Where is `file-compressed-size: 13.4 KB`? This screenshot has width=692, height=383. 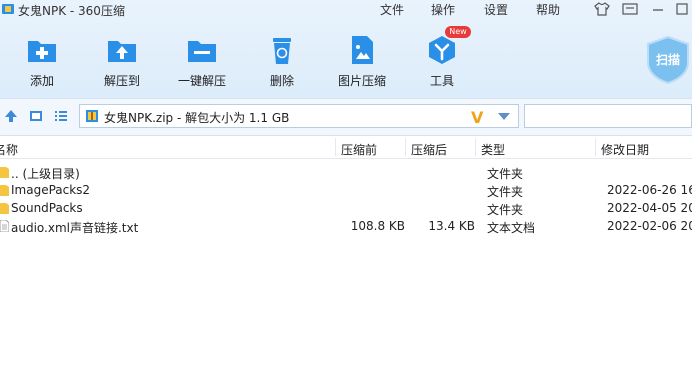 file-compressed-size: 13.4 KB is located at coordinates (451, 226).